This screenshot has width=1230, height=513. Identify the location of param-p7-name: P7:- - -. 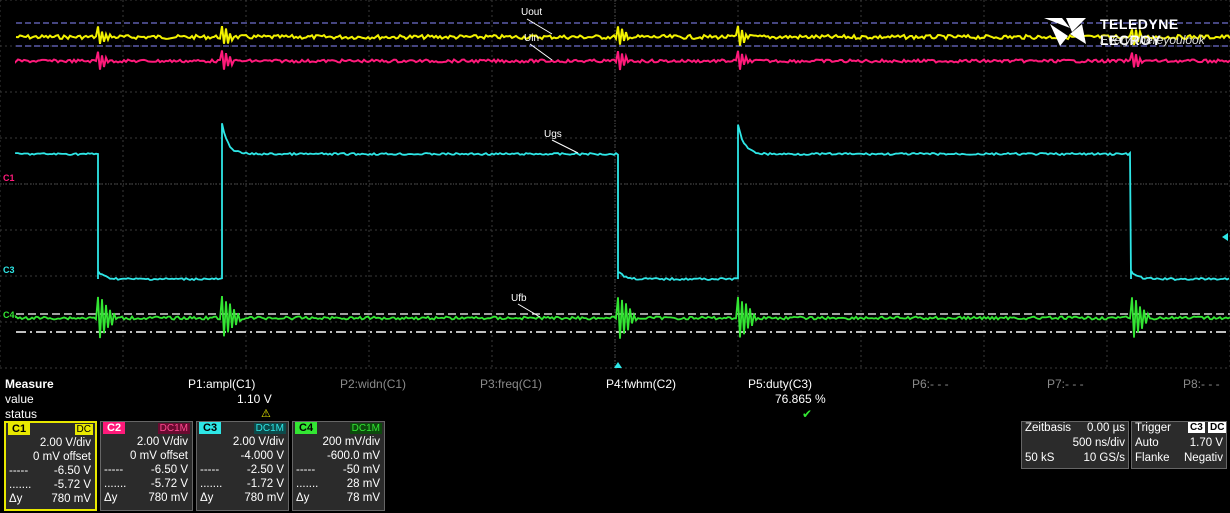
(1065, 384).